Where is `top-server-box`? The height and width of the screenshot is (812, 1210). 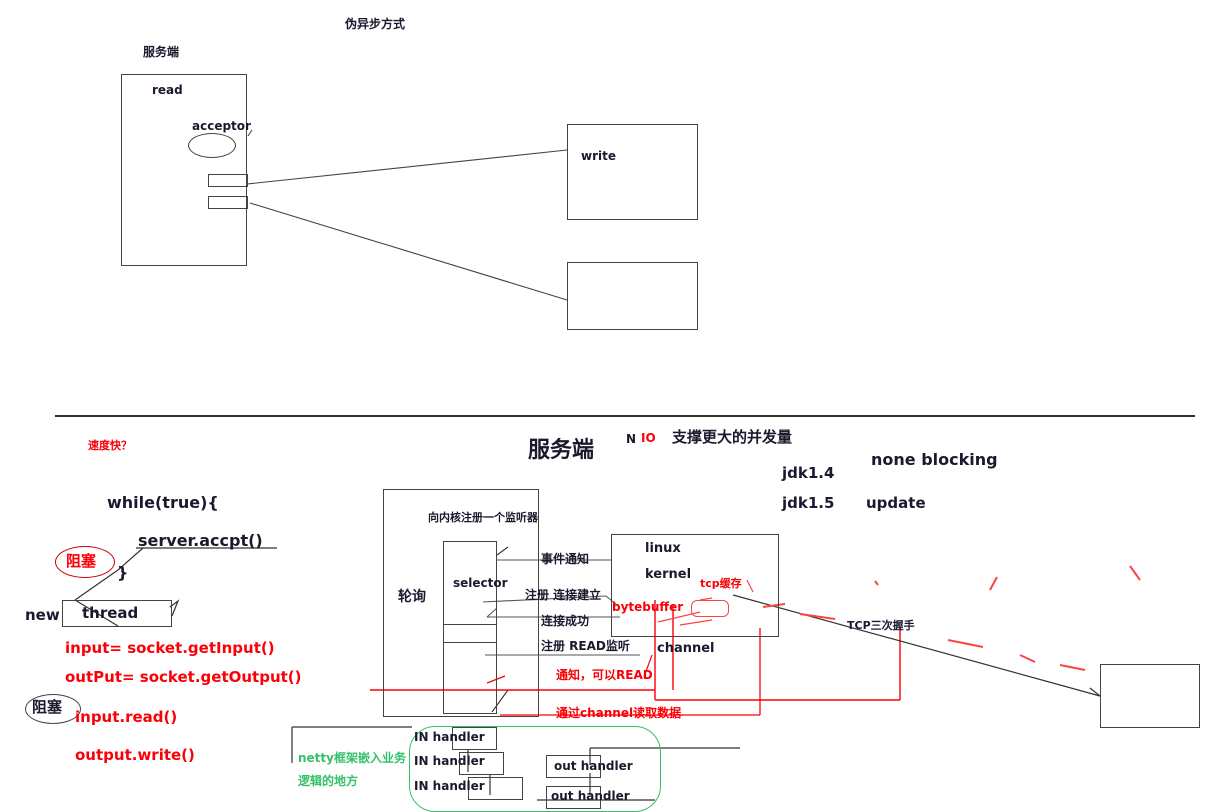
top-server-box is located at coordinates (184, 170).